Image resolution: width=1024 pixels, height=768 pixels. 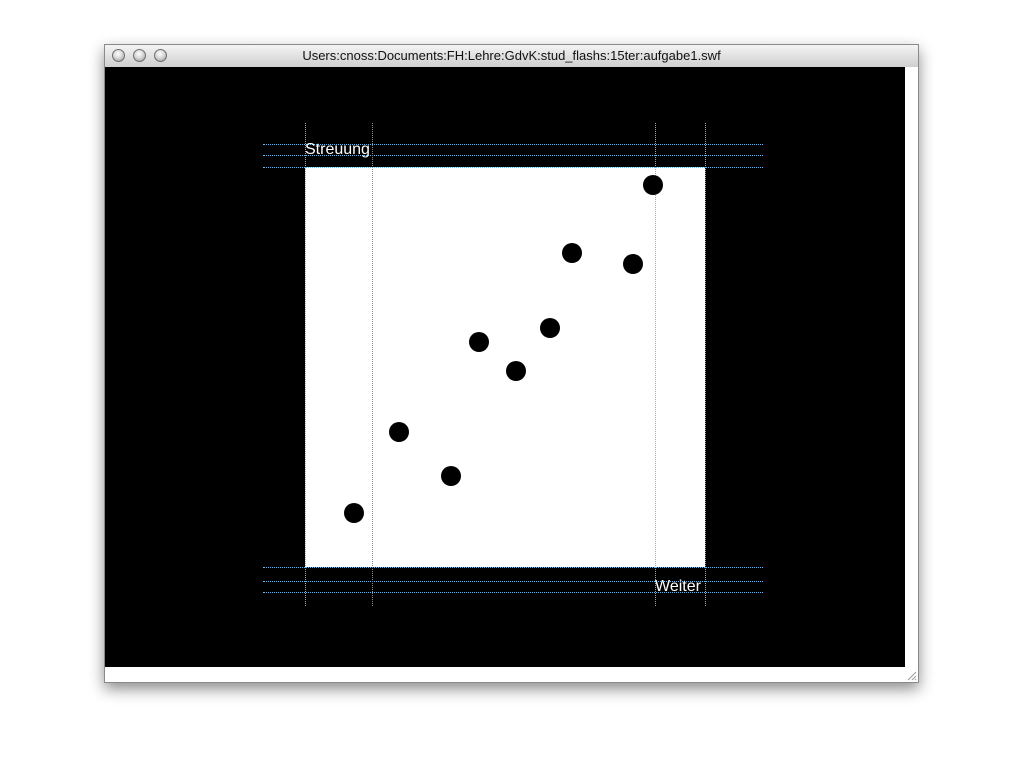 What do you see at coordinates (678, 587) in the screenshot?
I see `weiter-link: Weiter` at bounding box center [678, 587].